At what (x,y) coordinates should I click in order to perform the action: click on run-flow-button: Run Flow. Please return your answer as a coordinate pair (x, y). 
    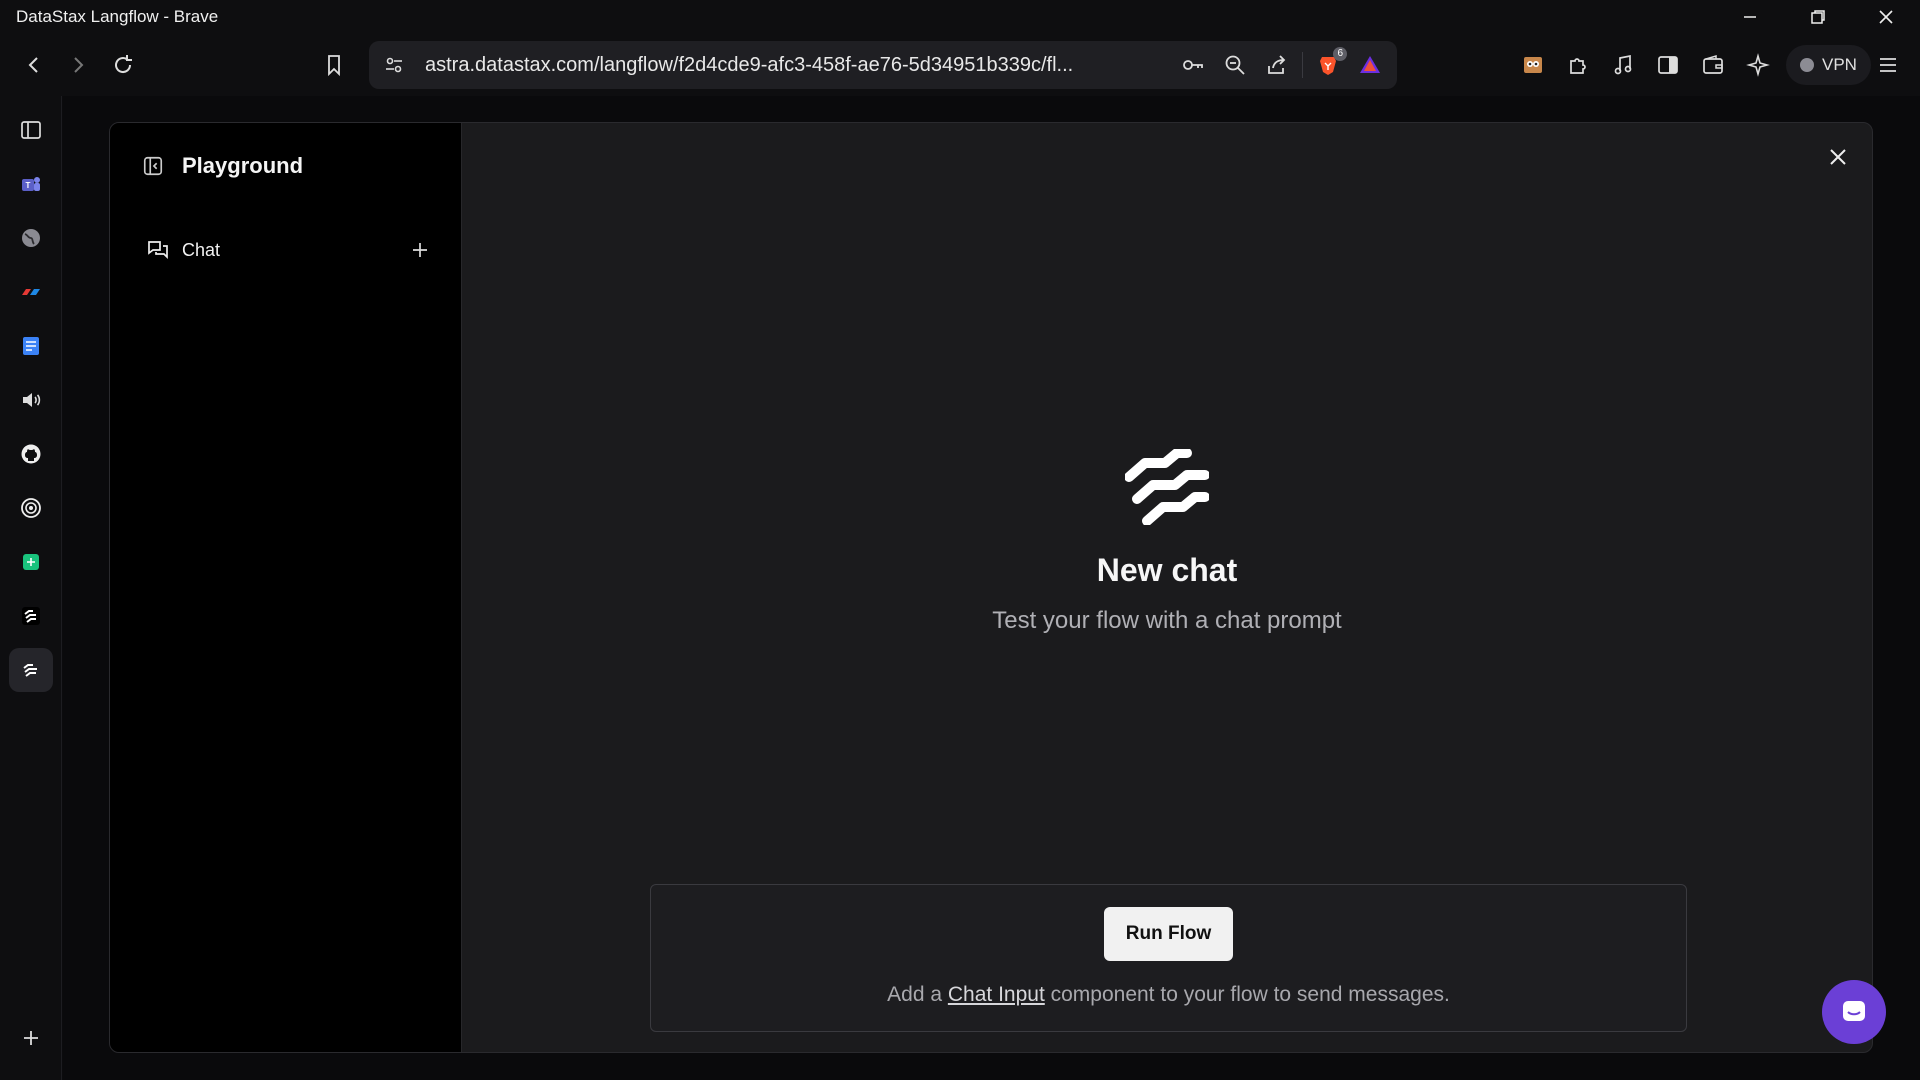
    Looking at the image, I should click on (1168, 934).